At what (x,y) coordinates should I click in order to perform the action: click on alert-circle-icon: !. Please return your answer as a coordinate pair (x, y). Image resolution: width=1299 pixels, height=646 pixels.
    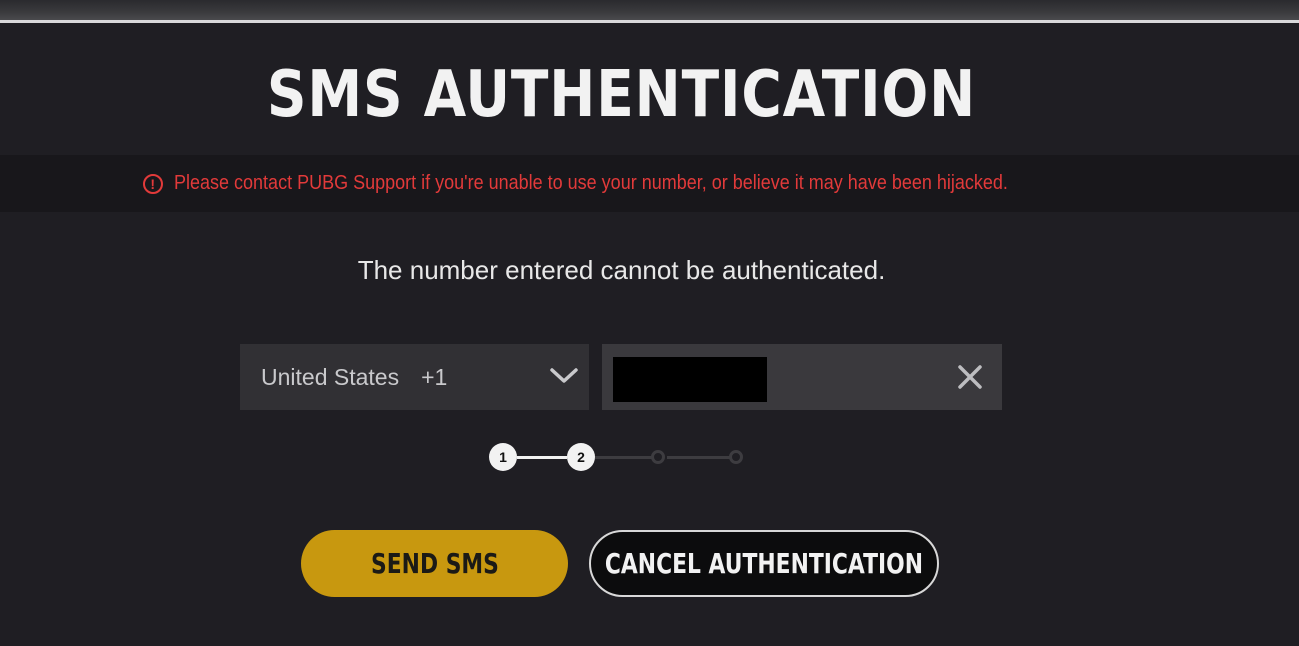
    Looking at the image, I should click on (152, 183).